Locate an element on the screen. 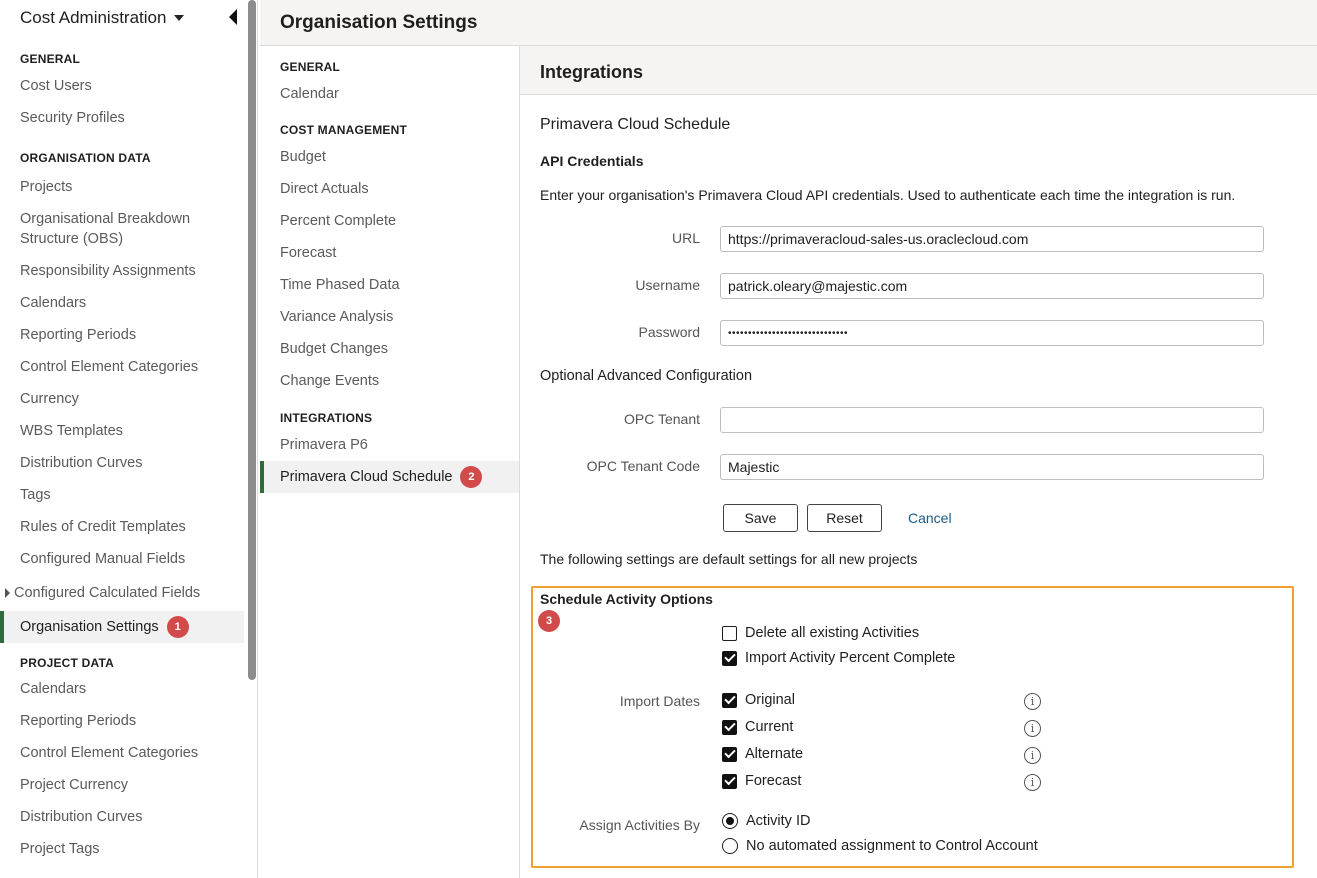 This screenshot has height=878, width=1317. import-date-original: Original i is located at coordinates (887, 701).